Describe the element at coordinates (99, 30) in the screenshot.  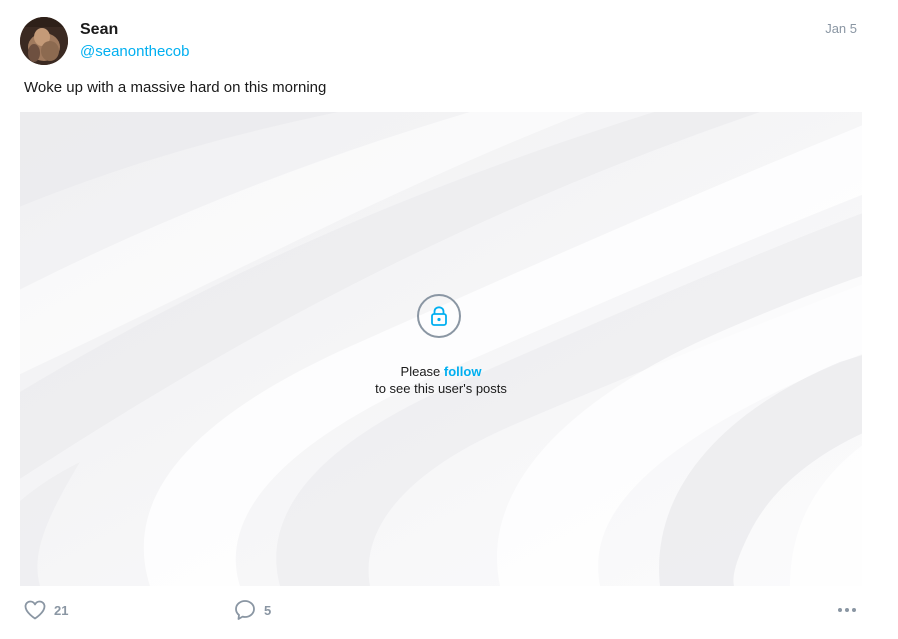
I see `author-name: Sean` at that location.